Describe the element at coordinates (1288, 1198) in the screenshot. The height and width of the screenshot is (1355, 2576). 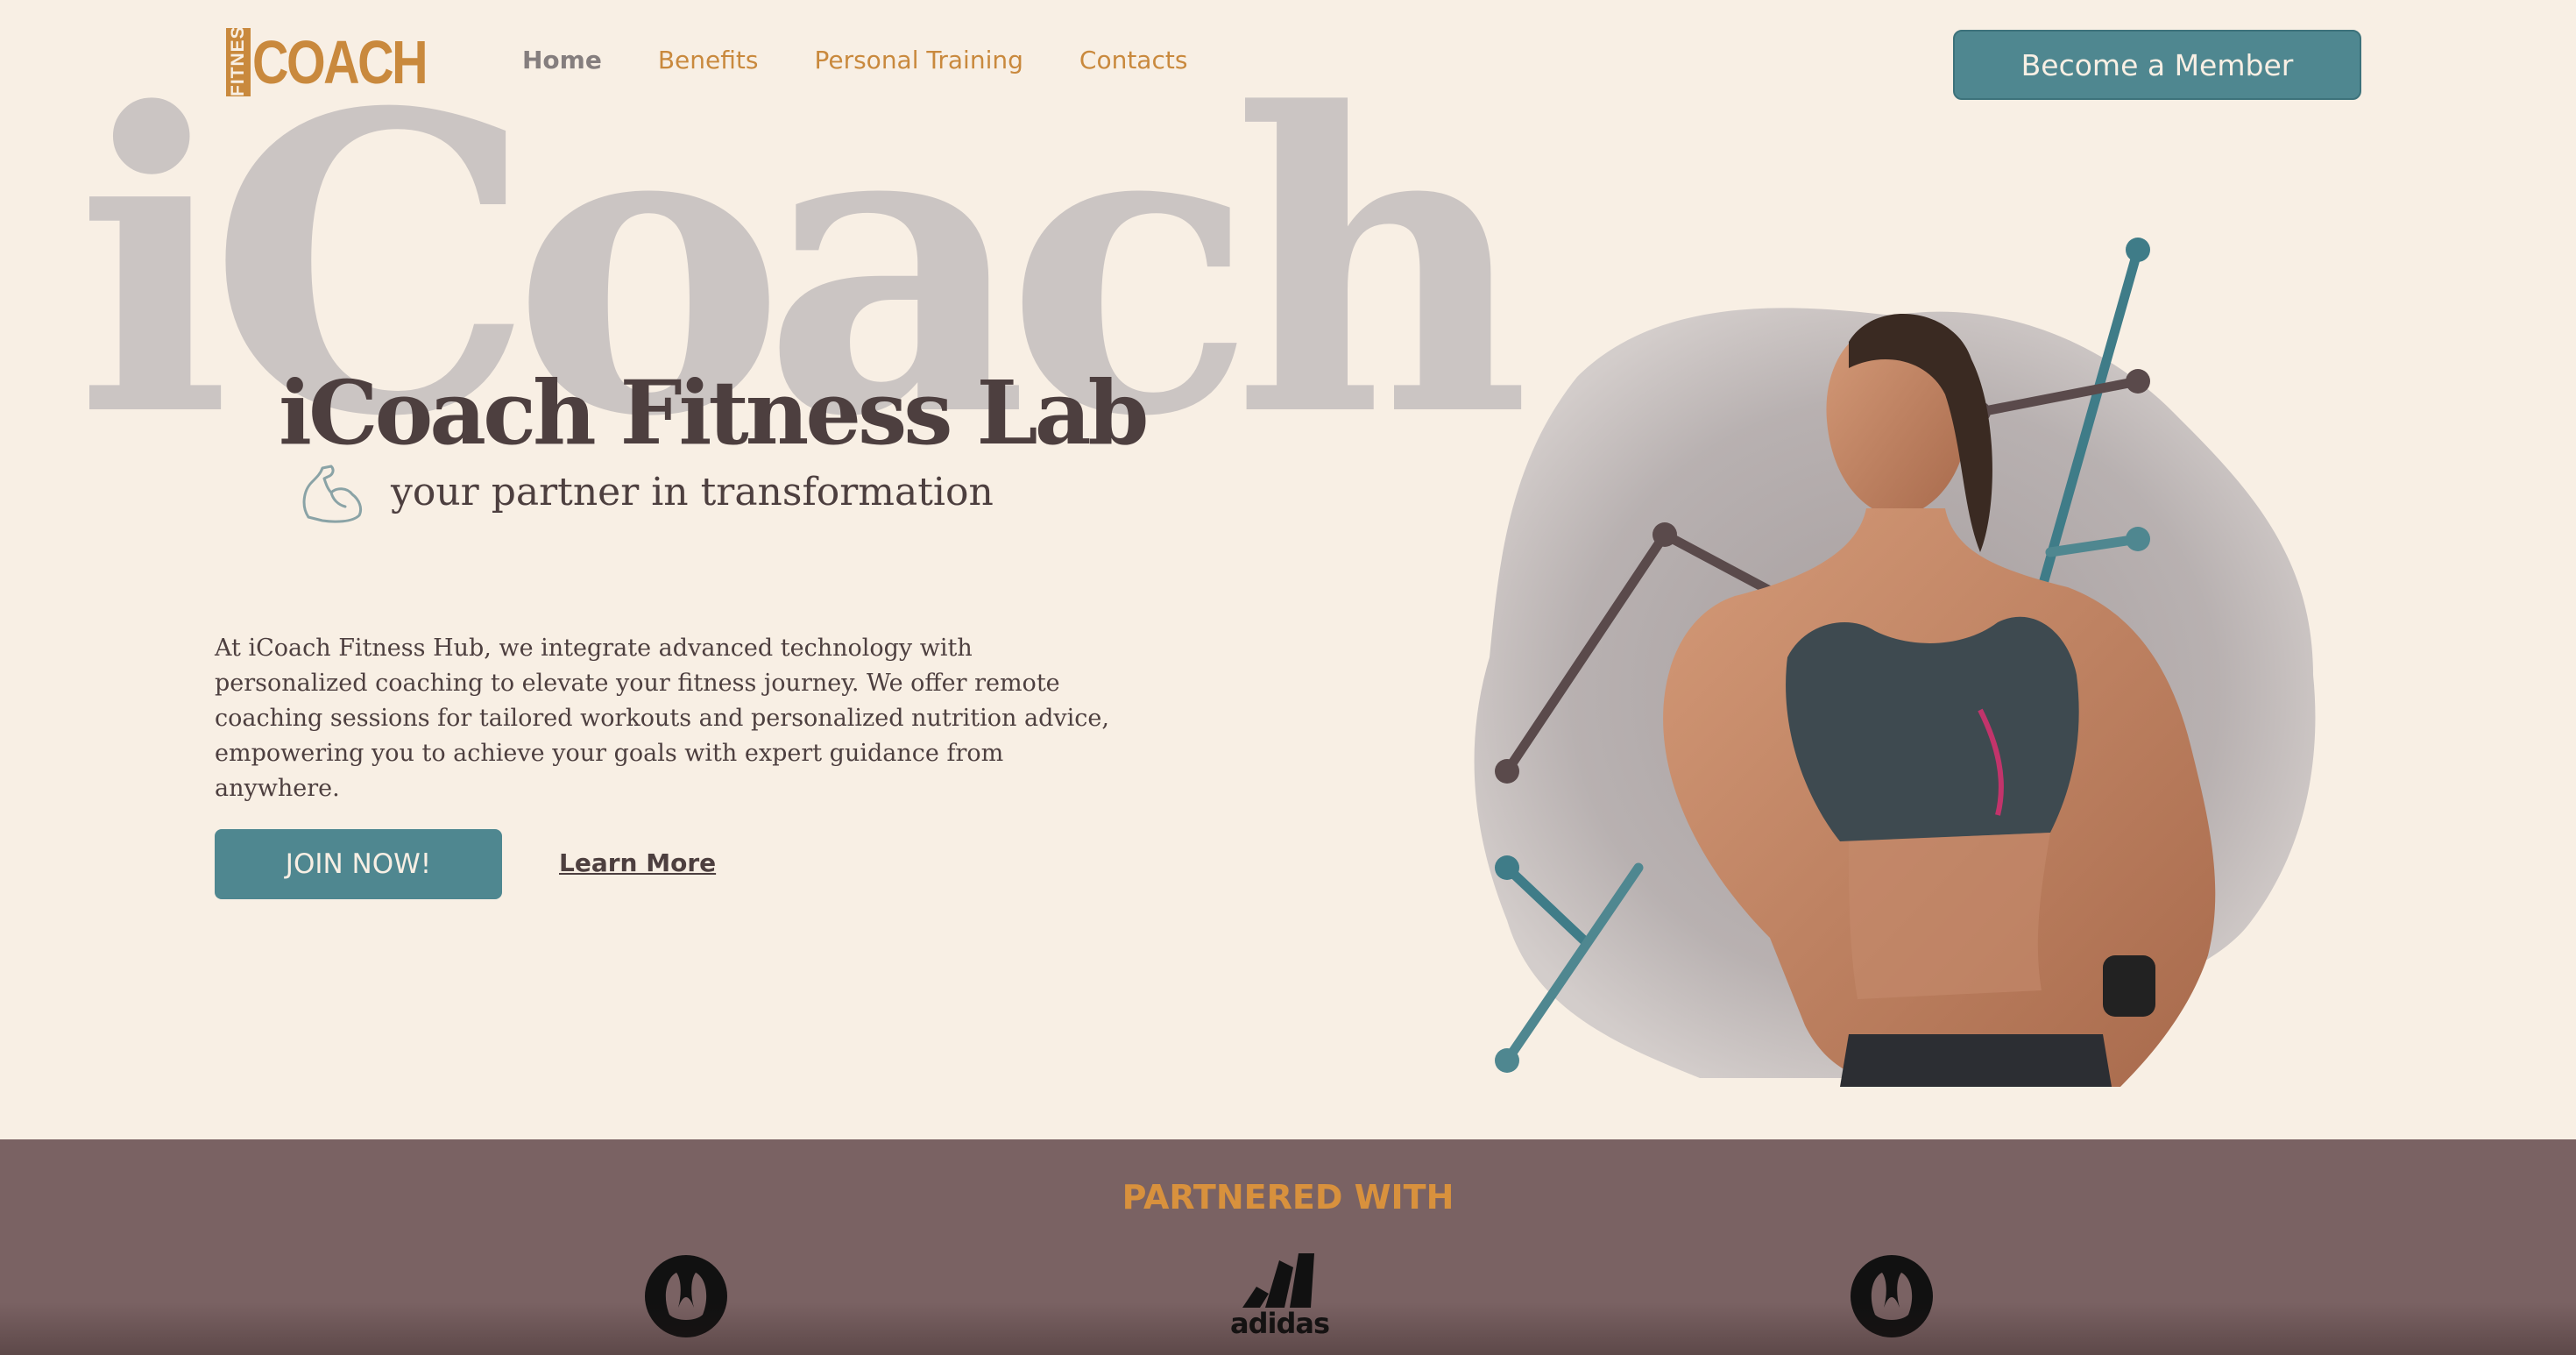
I see `partners-title: PARTNERED WITH` at that location.